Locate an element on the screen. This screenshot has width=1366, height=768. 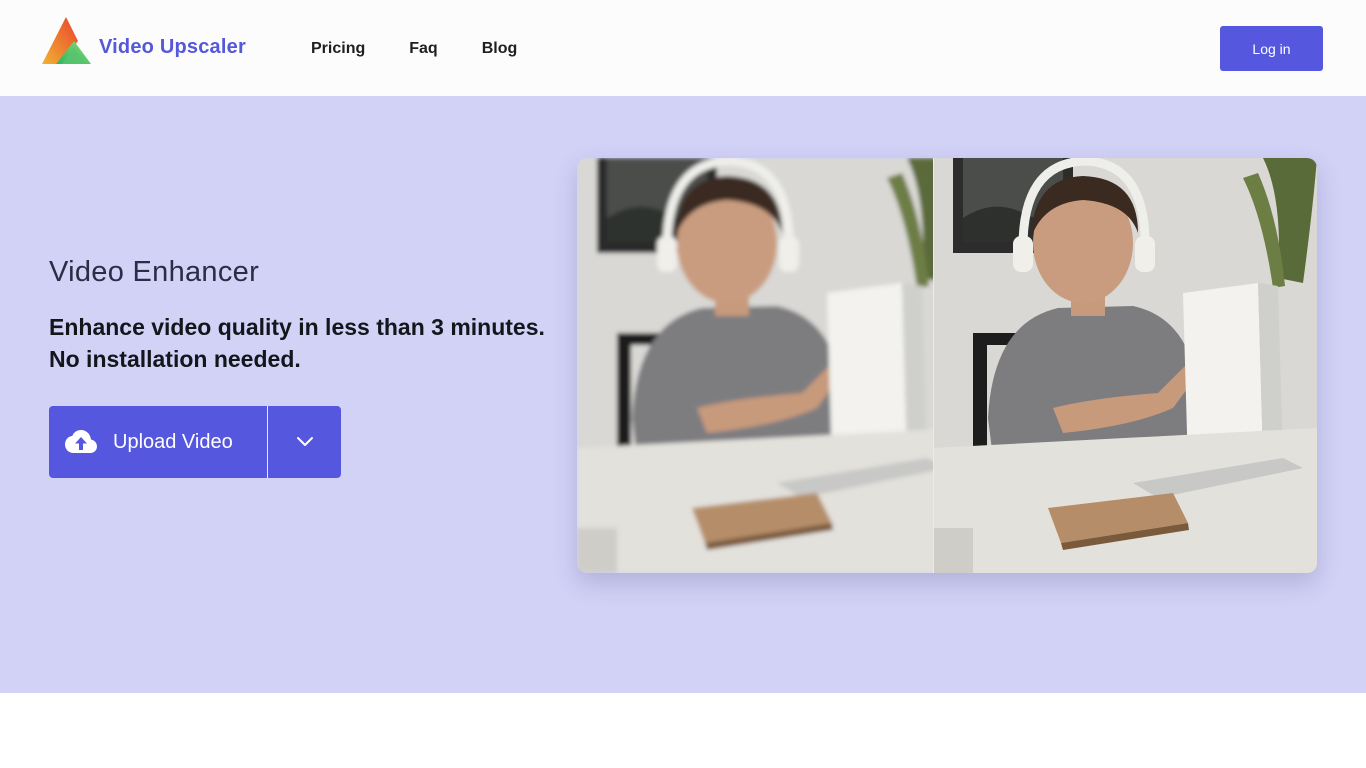
hero-subtitle-line-2: No installation needed. is located at coordinates (175, 359).